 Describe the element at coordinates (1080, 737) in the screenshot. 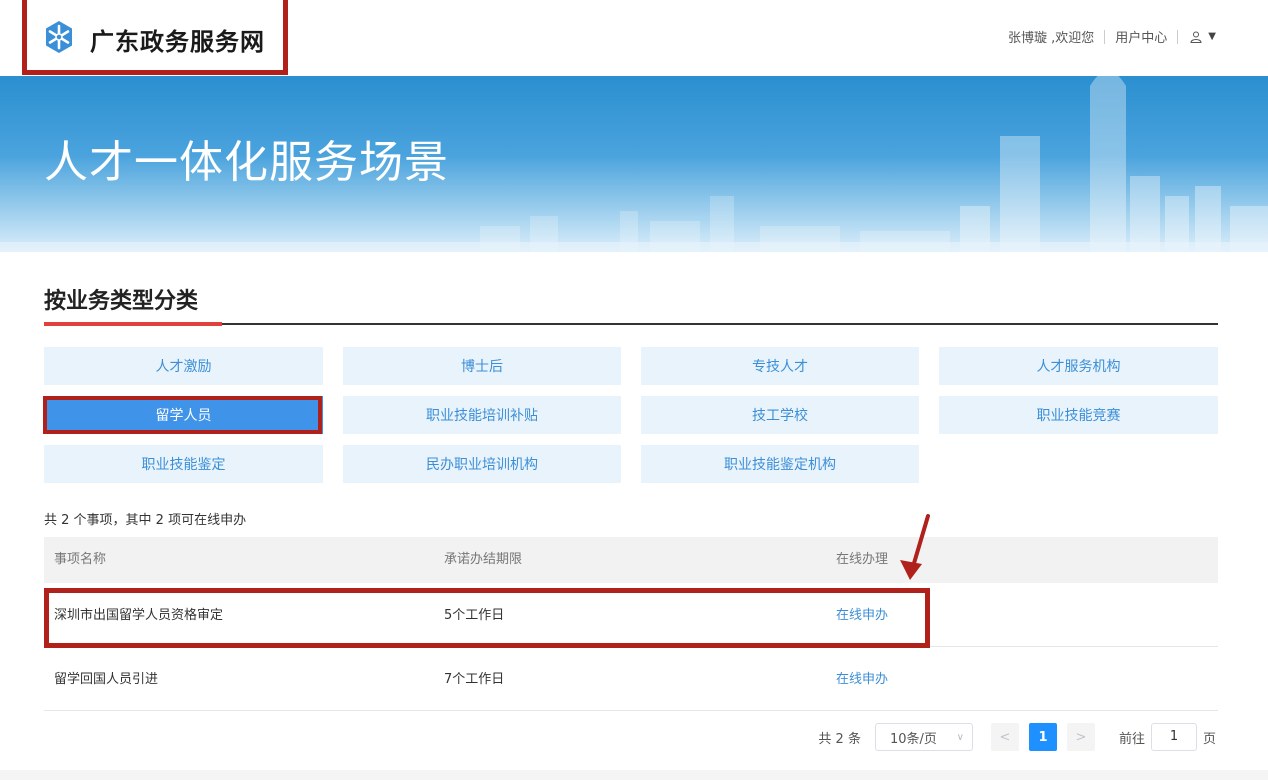

I see `next-page-button: >` at that location.